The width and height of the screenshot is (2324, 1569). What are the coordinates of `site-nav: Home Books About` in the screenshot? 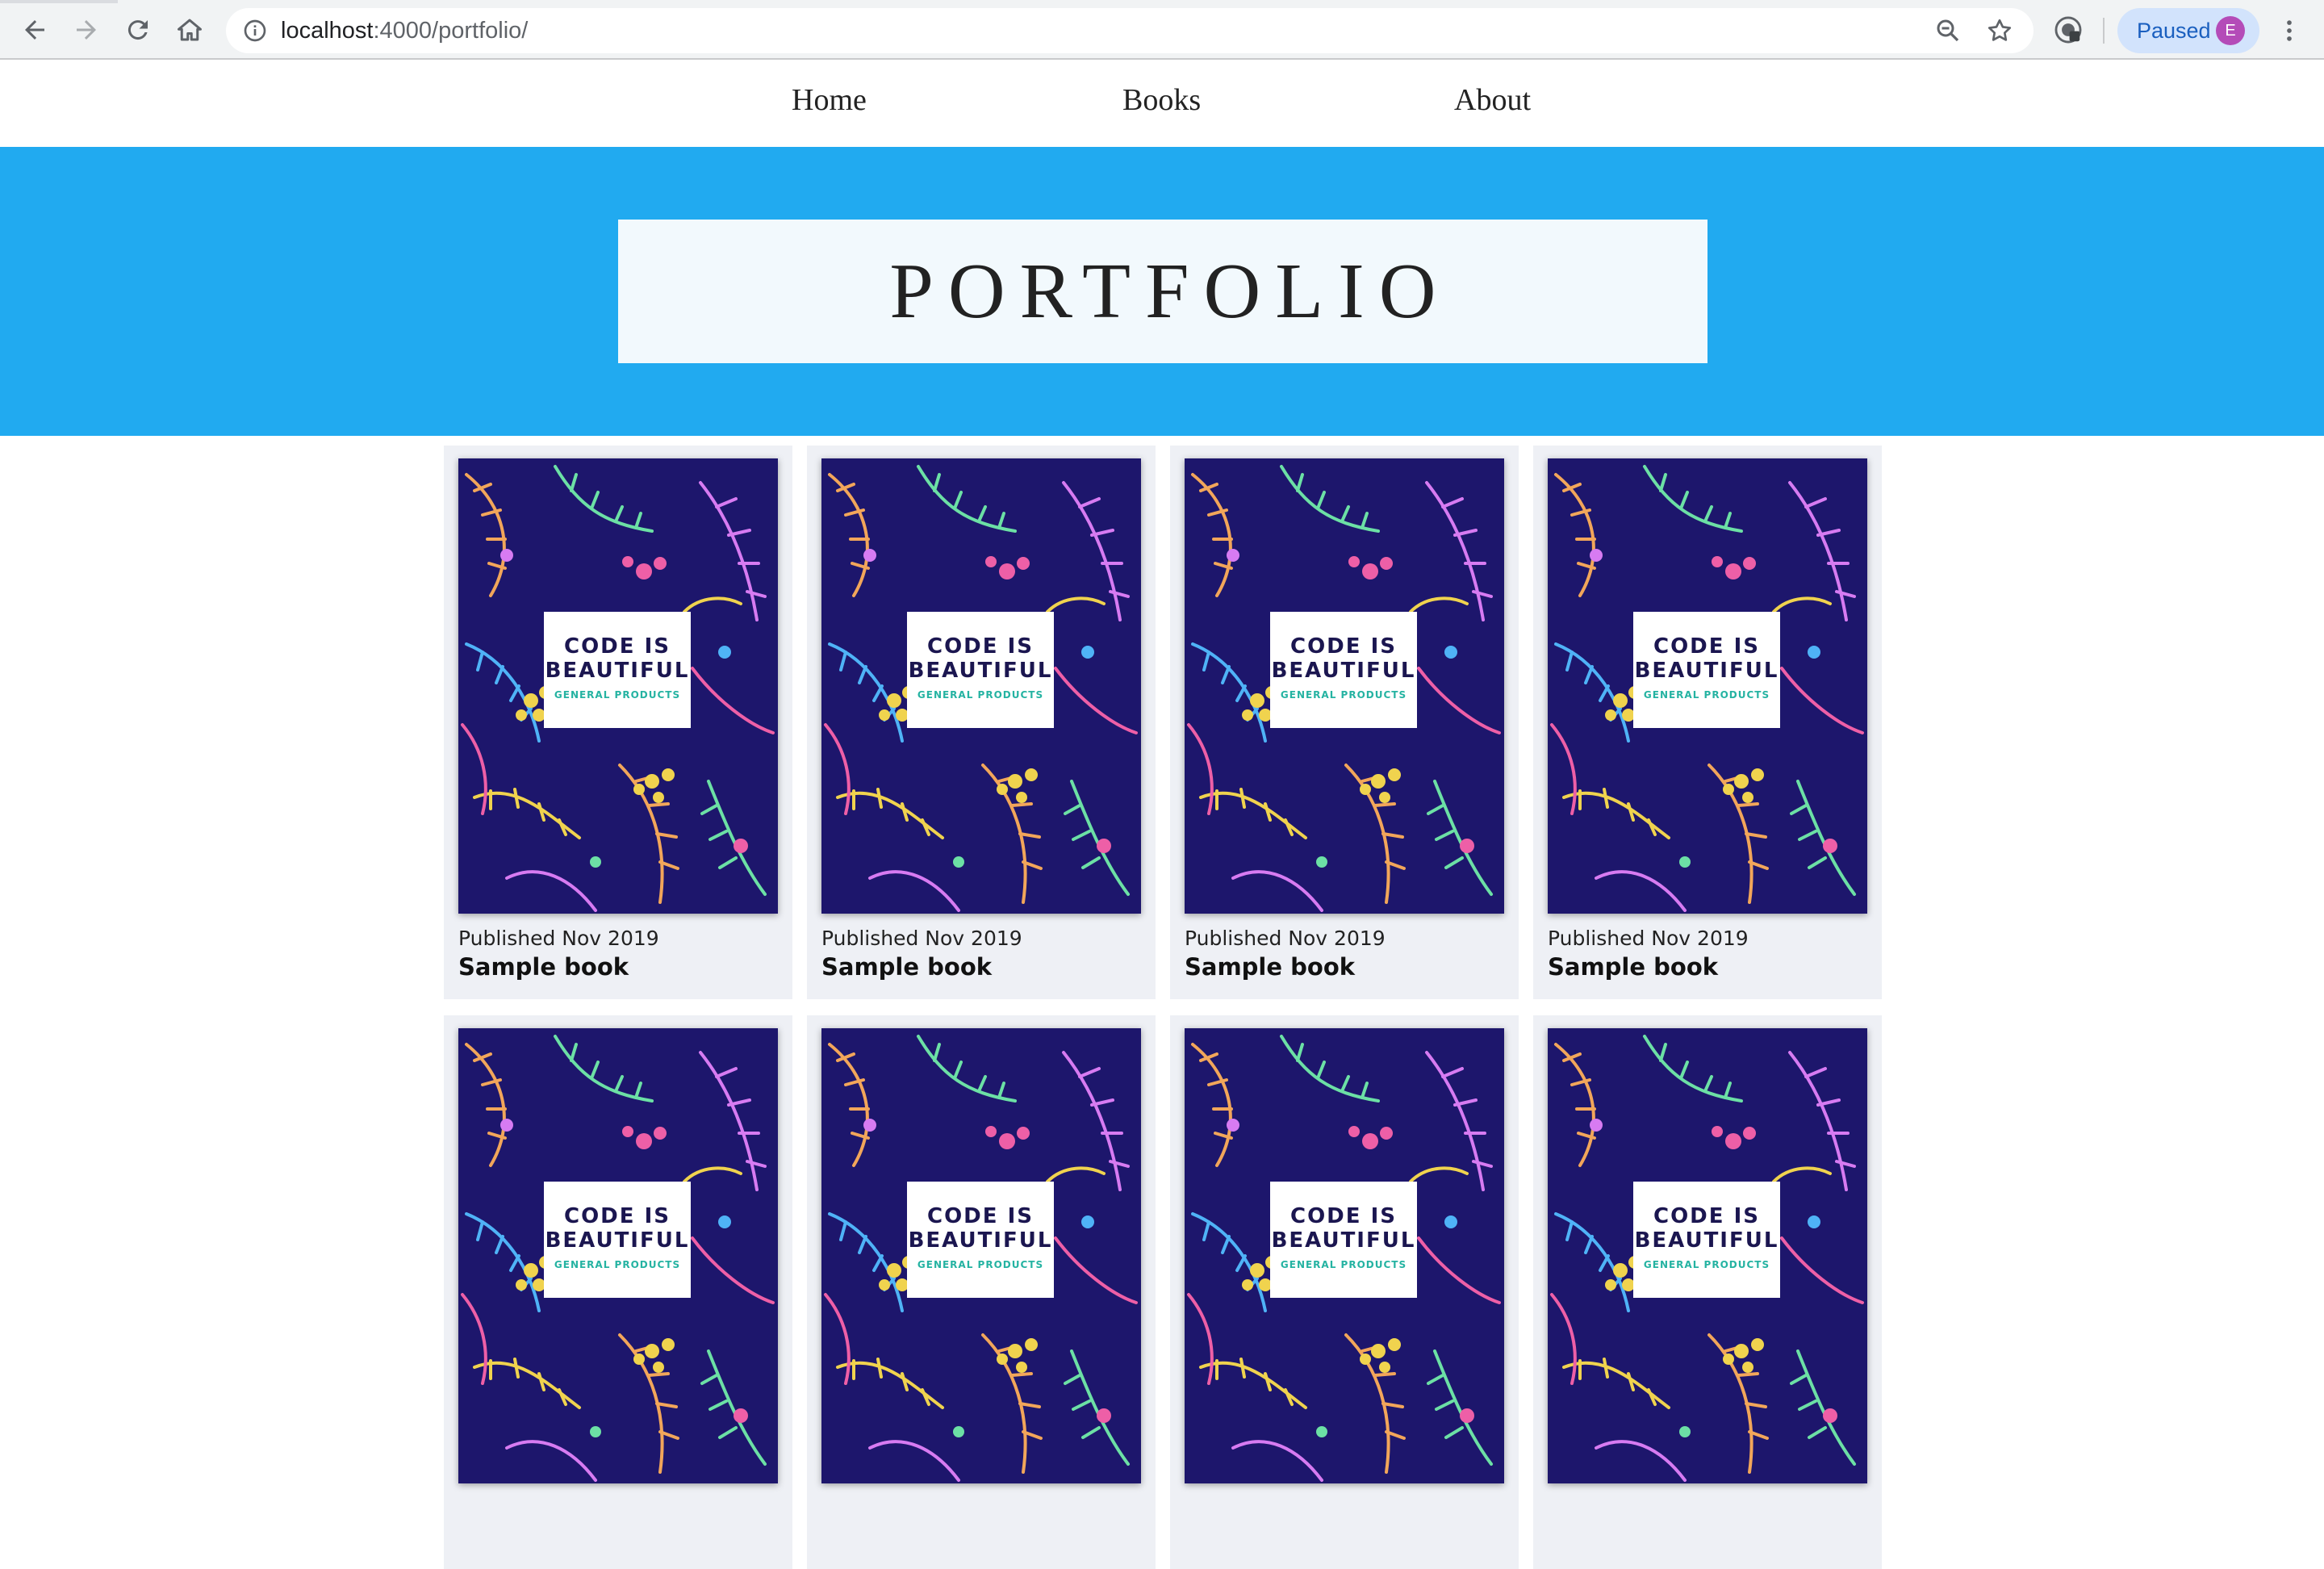 It's located at (1162, 104).